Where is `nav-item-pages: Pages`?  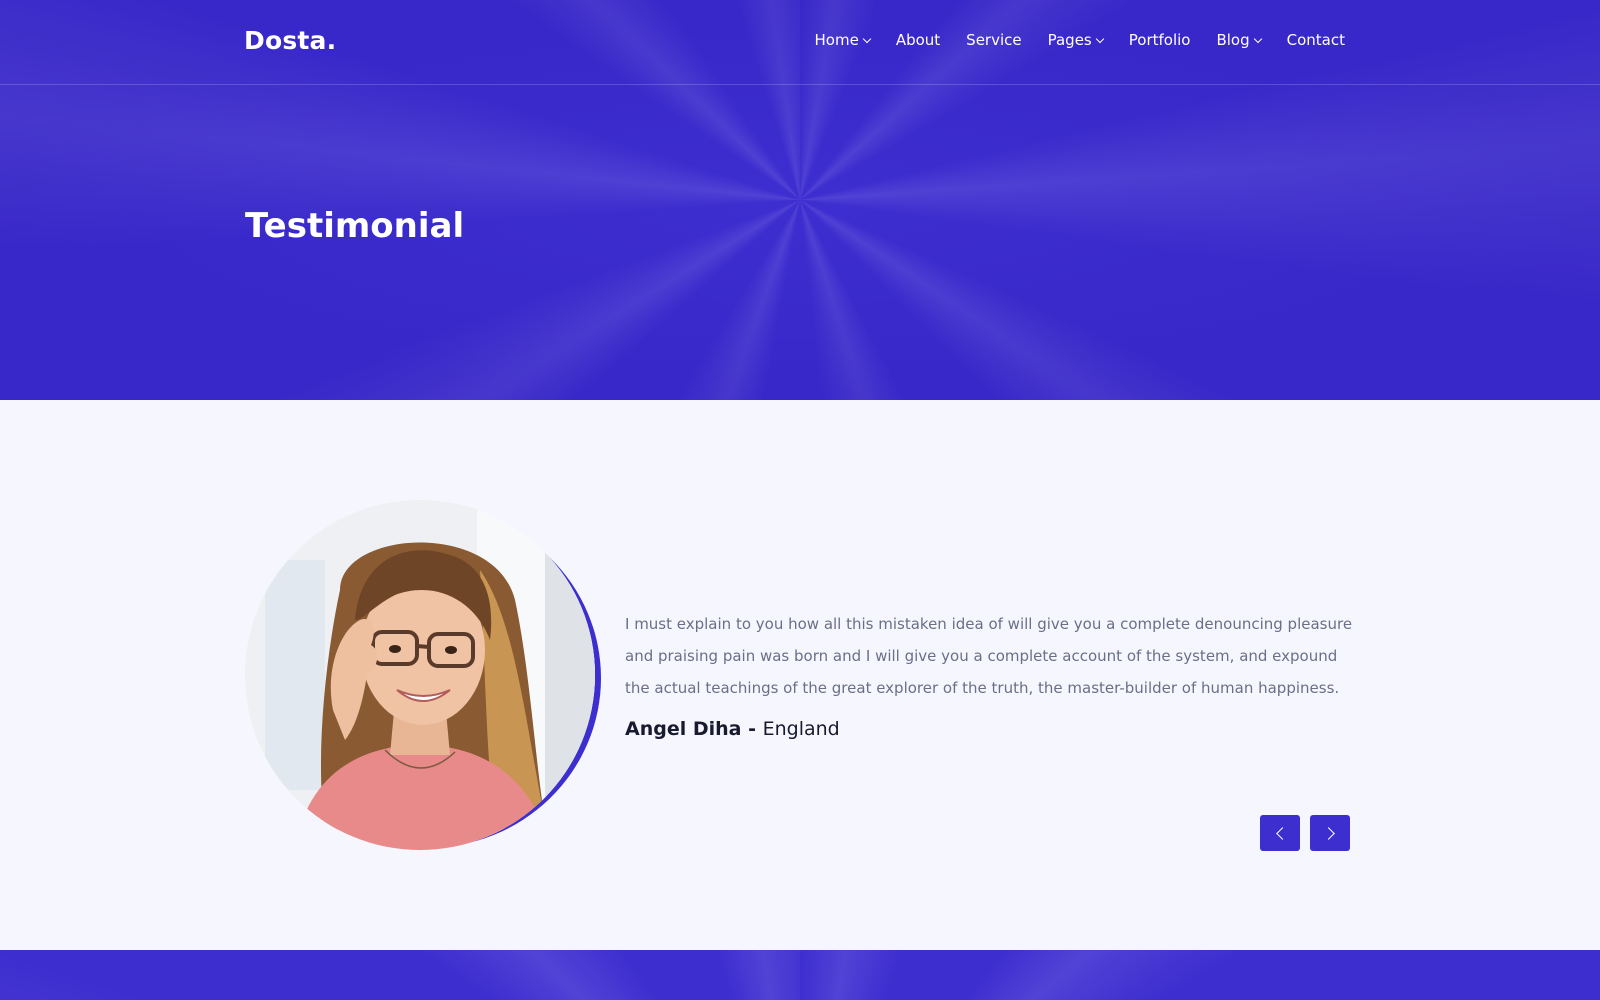 nav-item-pages: Pages is located at coordinates (1075, 40).